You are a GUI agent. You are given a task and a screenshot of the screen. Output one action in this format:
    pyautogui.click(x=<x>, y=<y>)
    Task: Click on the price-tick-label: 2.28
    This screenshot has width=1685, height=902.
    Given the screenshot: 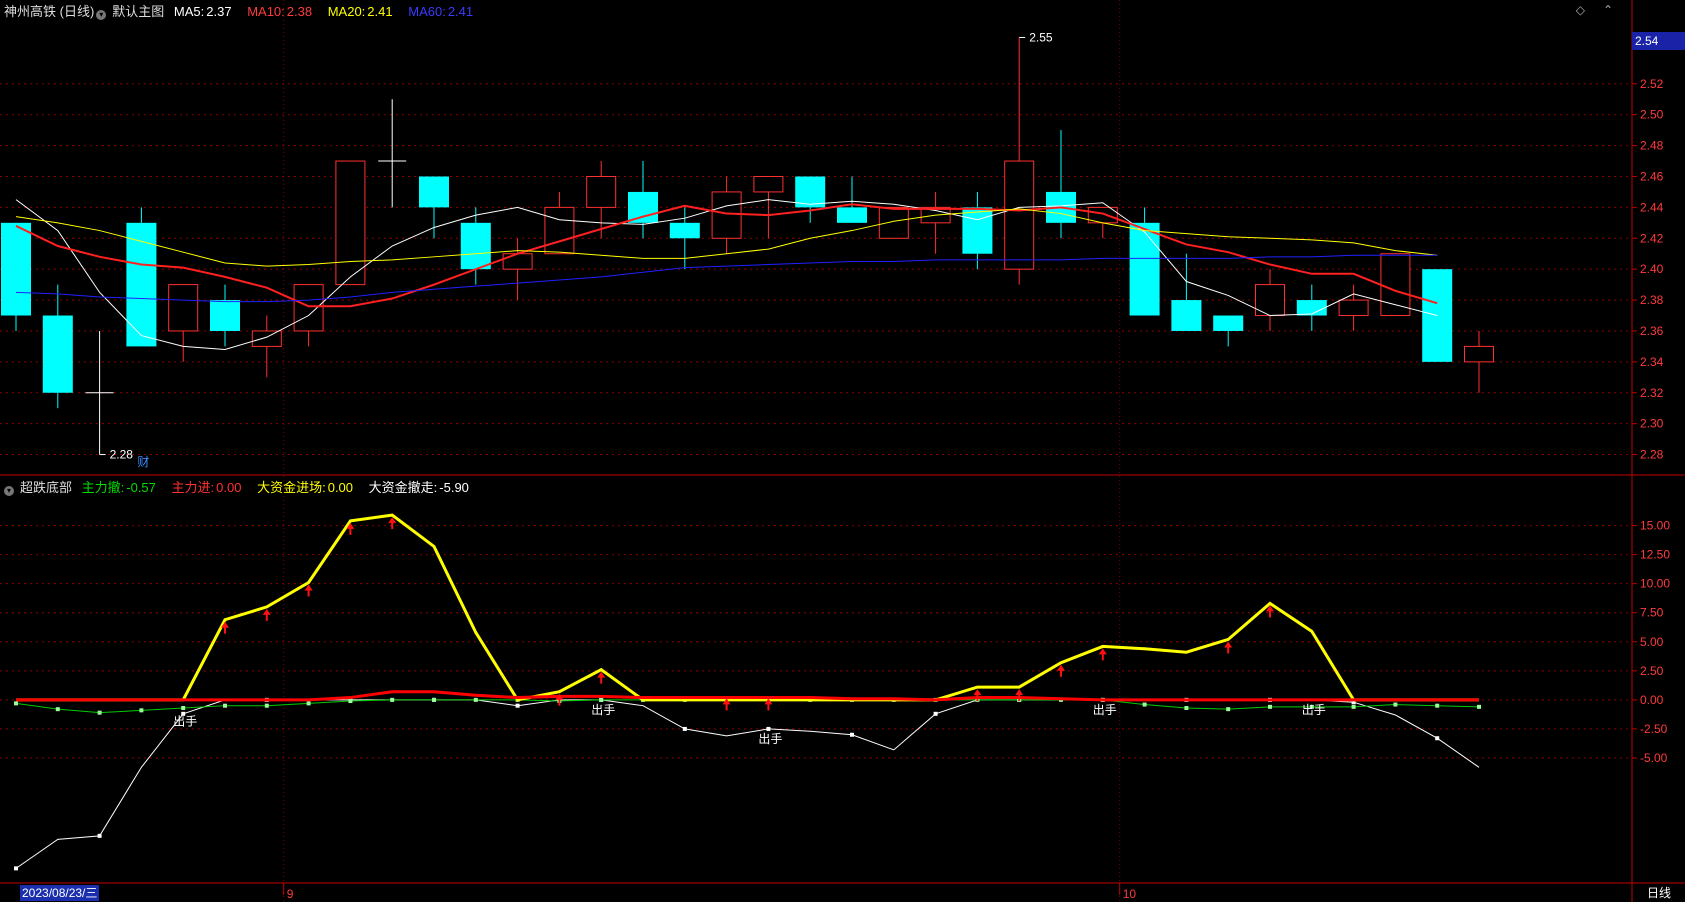 What is the action you would take?
    pyautogui.click(x=1652, y=455)
    